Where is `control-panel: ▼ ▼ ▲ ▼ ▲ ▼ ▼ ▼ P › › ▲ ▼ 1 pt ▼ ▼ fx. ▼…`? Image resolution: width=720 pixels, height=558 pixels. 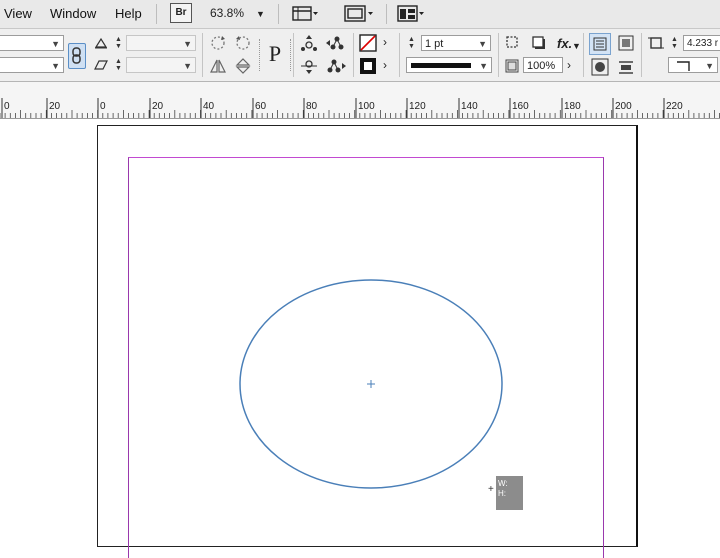 control-panel: ▼ ▼ ▲ ▼ ▲ ▼ ▼ ▼ P › › ▲ ▼ 1 pt ▼ ▼ fx. ▼… is located at coordinates (360, 55).